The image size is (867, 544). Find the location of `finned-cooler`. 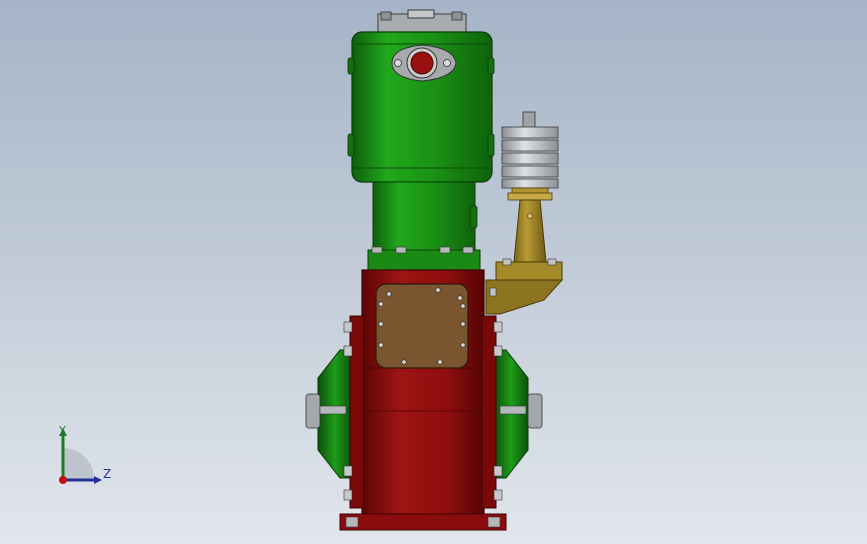

finned-cooler is located at coordinates (530, 153).